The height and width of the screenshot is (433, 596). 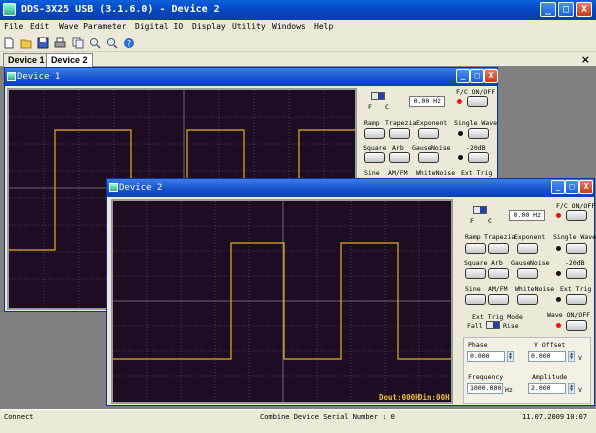 What do you see at coordinates (13, 26) in the screenshot?
I see `menu-file: File` at bounding box center [13, 26].